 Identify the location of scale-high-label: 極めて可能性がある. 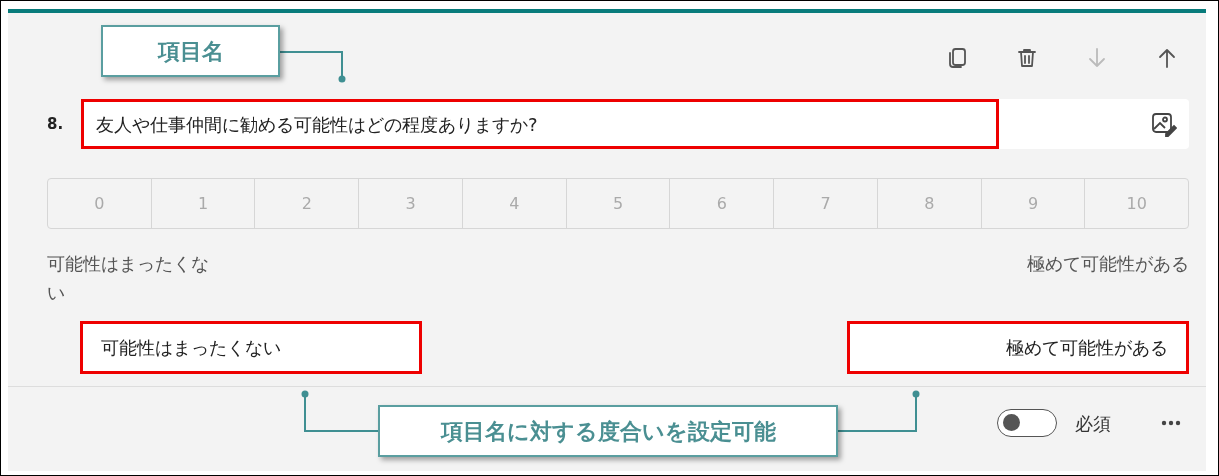
(1108, 264).